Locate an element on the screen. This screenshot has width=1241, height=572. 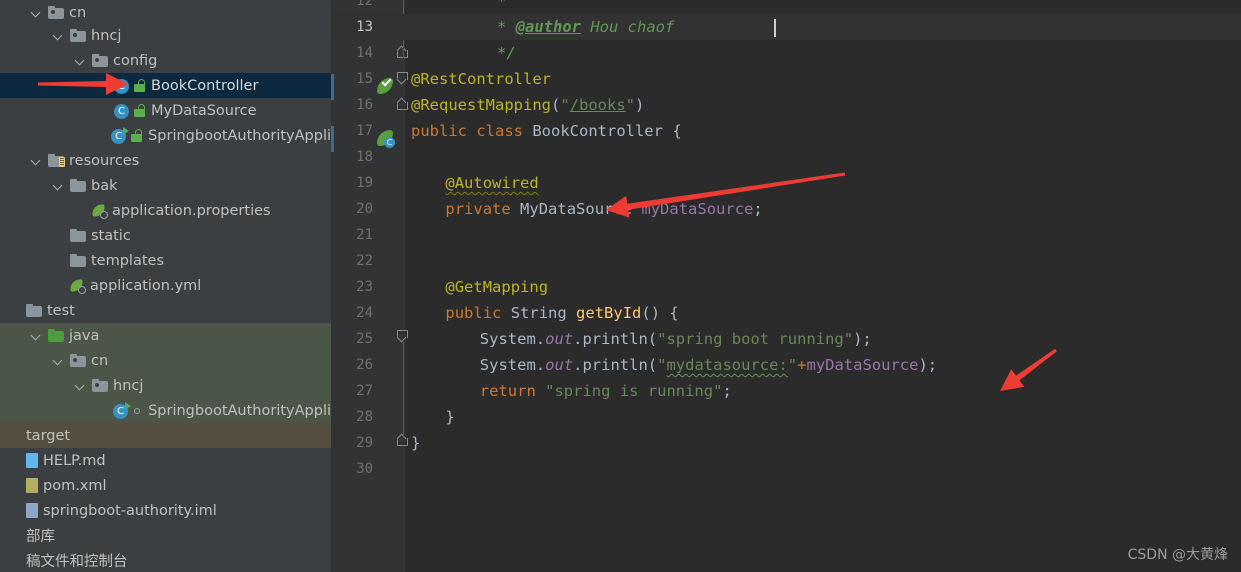
code-line-19: 19 @Autowired is located at coordinates (786, 183).